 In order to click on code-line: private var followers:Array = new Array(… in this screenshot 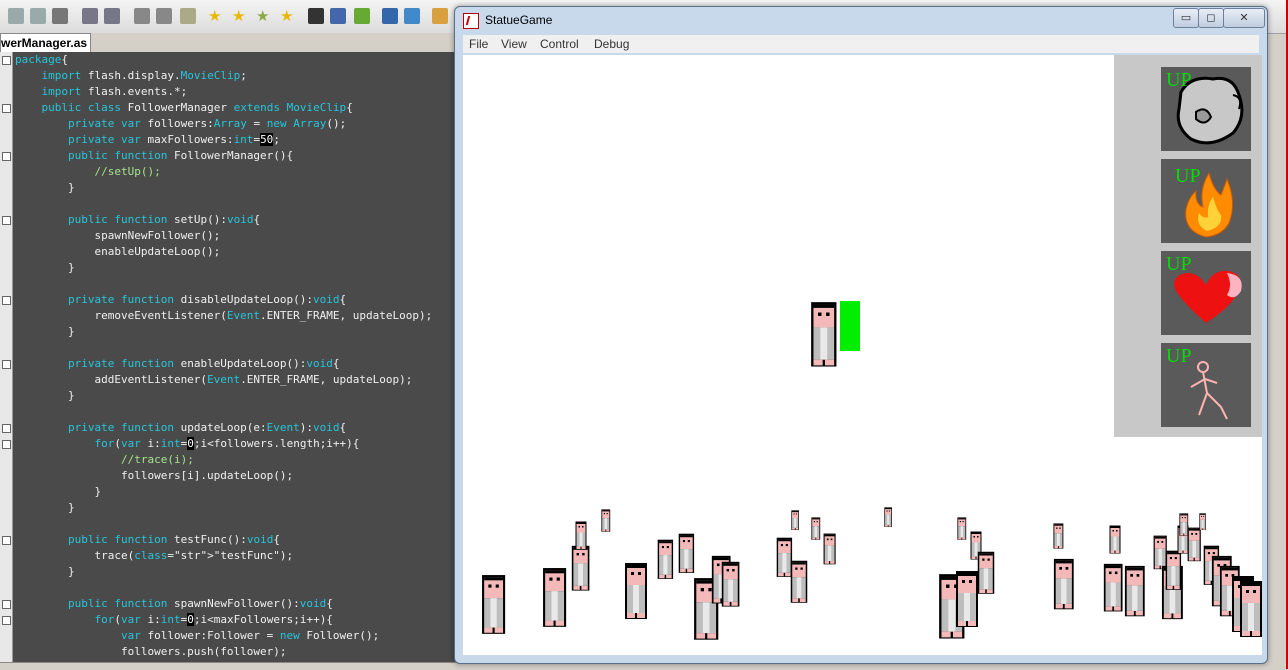, I will do `click(207, 123)`.